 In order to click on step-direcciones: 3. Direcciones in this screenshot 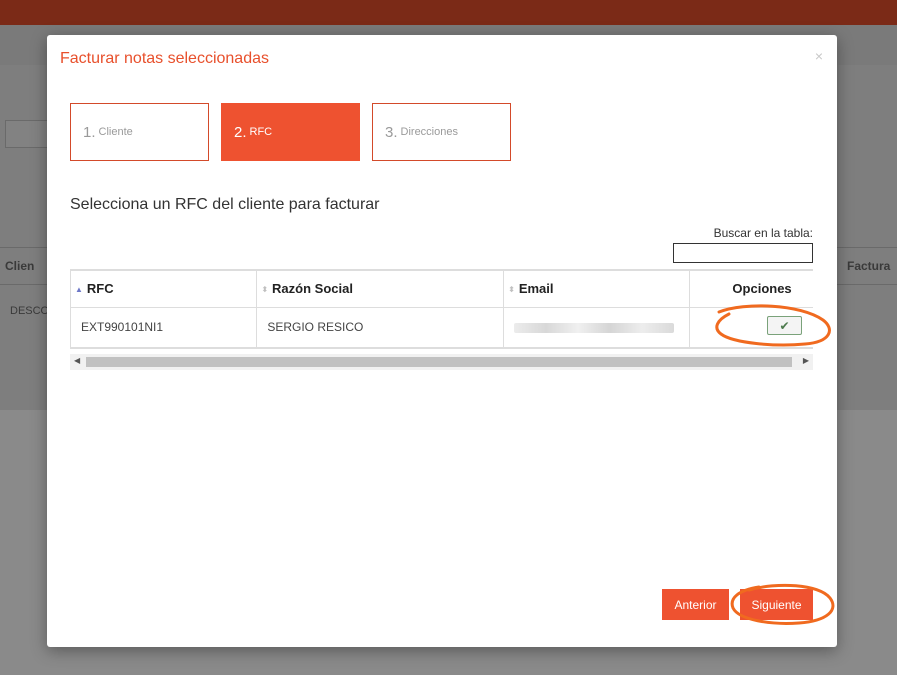, I will do `click(441, 132)`.